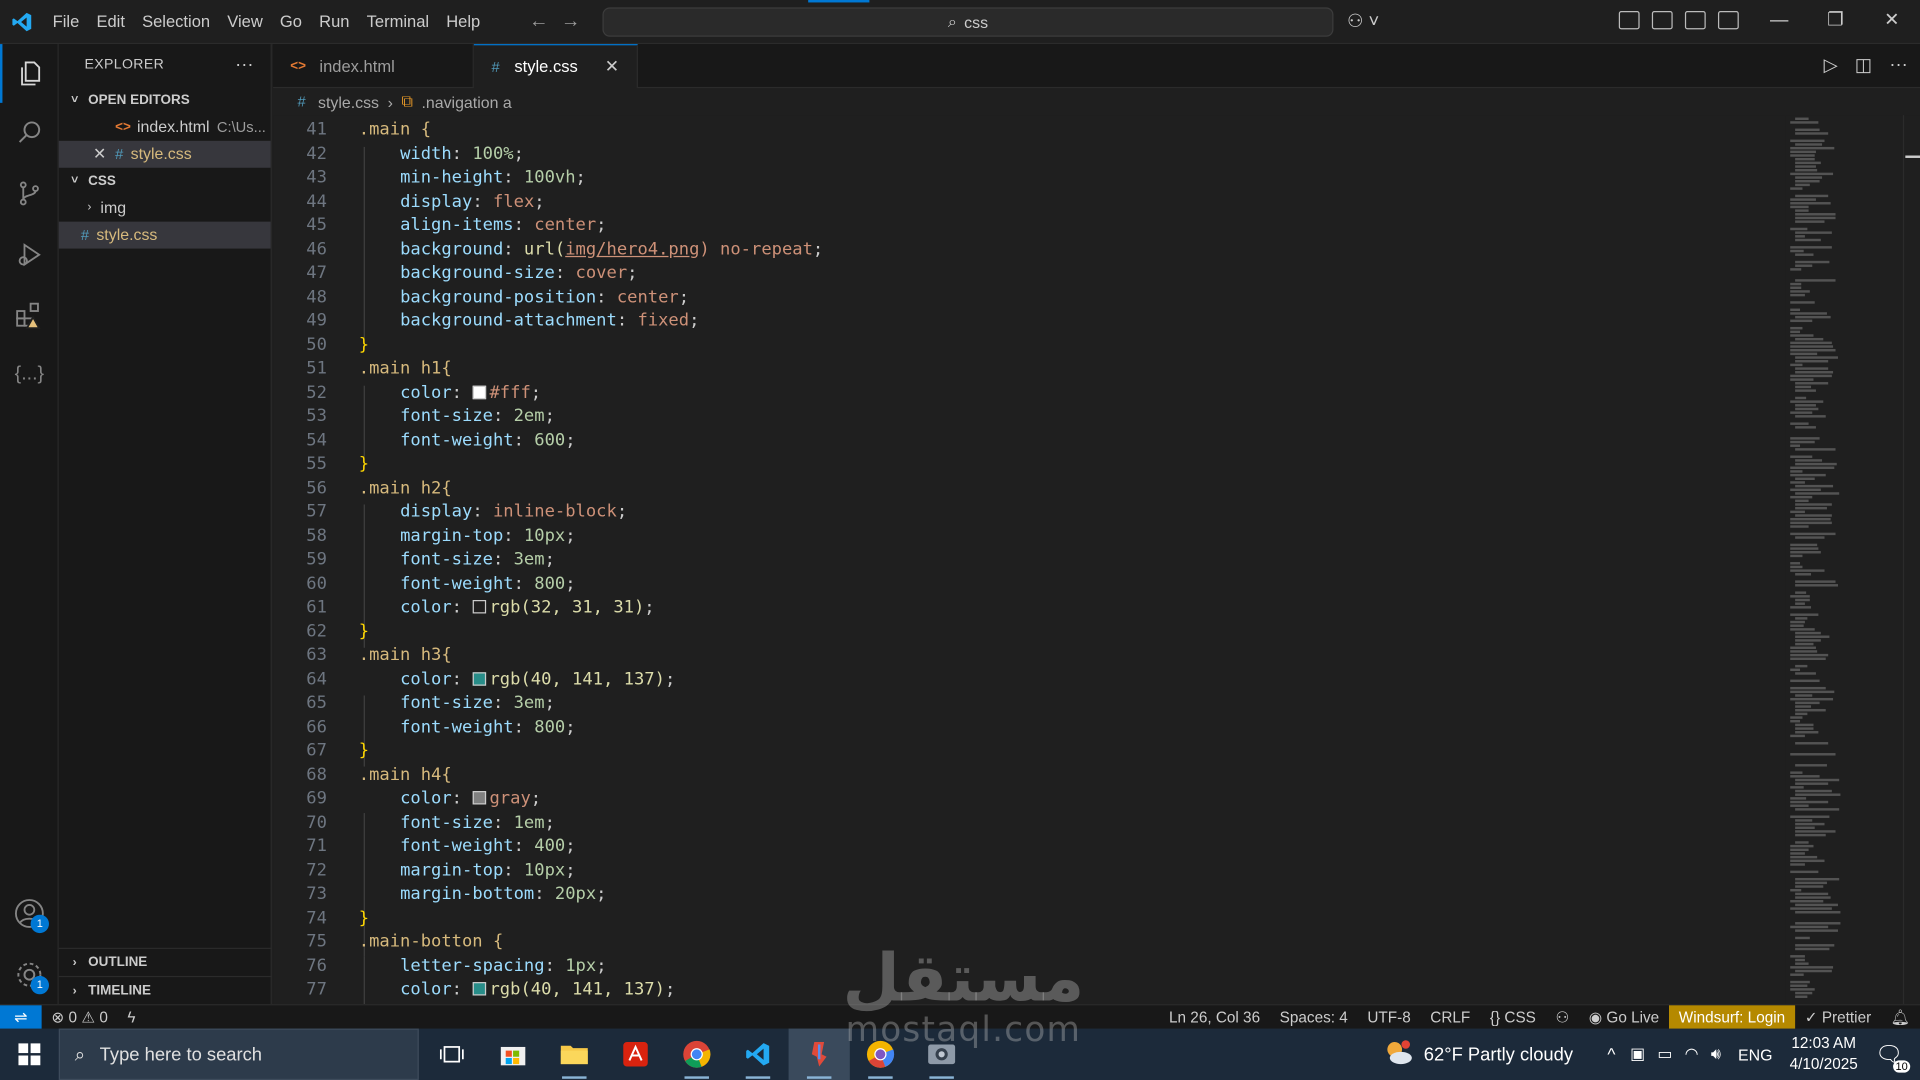 This screenshot has height=1080, width=1920. What do you see at coordinates (1498, 1054) in the screenshot?
I see `weather-text: 62°F Partly cloudy` at bounding box center [1498, 1054].